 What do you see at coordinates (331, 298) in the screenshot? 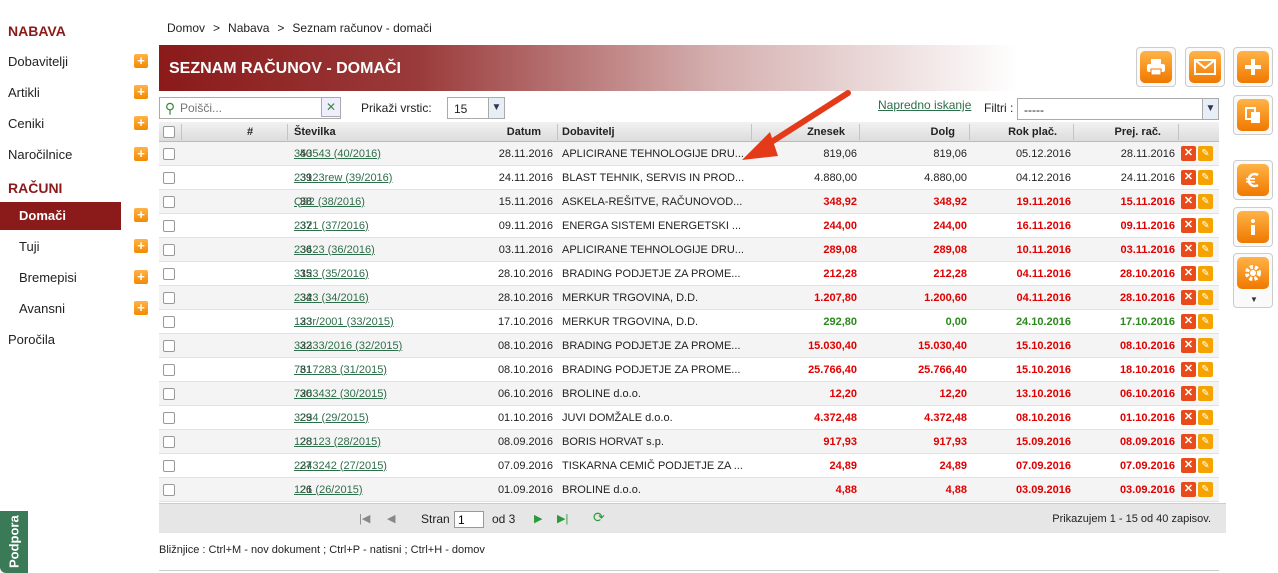
I see `invoice-number-link: 2323 (34/2016)` at bounding box center [331, 298].